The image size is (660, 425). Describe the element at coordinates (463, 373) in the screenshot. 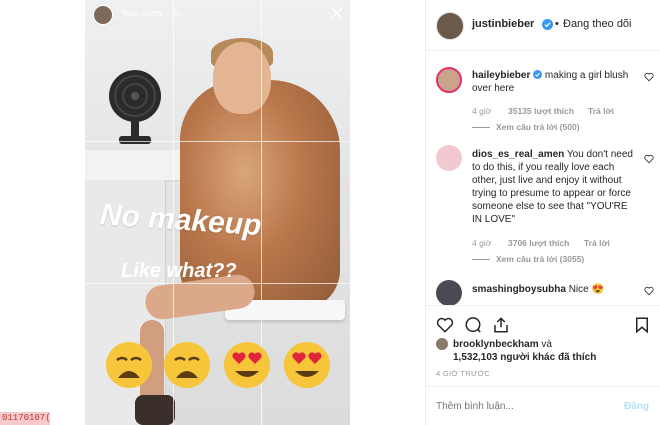

I see `post-timestamp: 4 GIỜ TRƯỚC` at that location.